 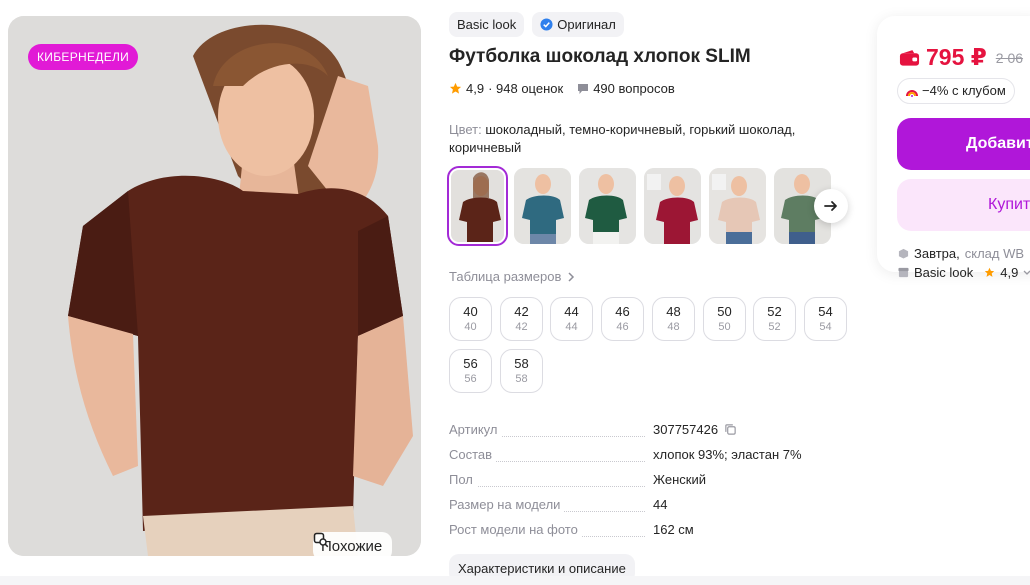 I want to click on delivery-info: Завтра, склад WB, so click(x=961, y=253).